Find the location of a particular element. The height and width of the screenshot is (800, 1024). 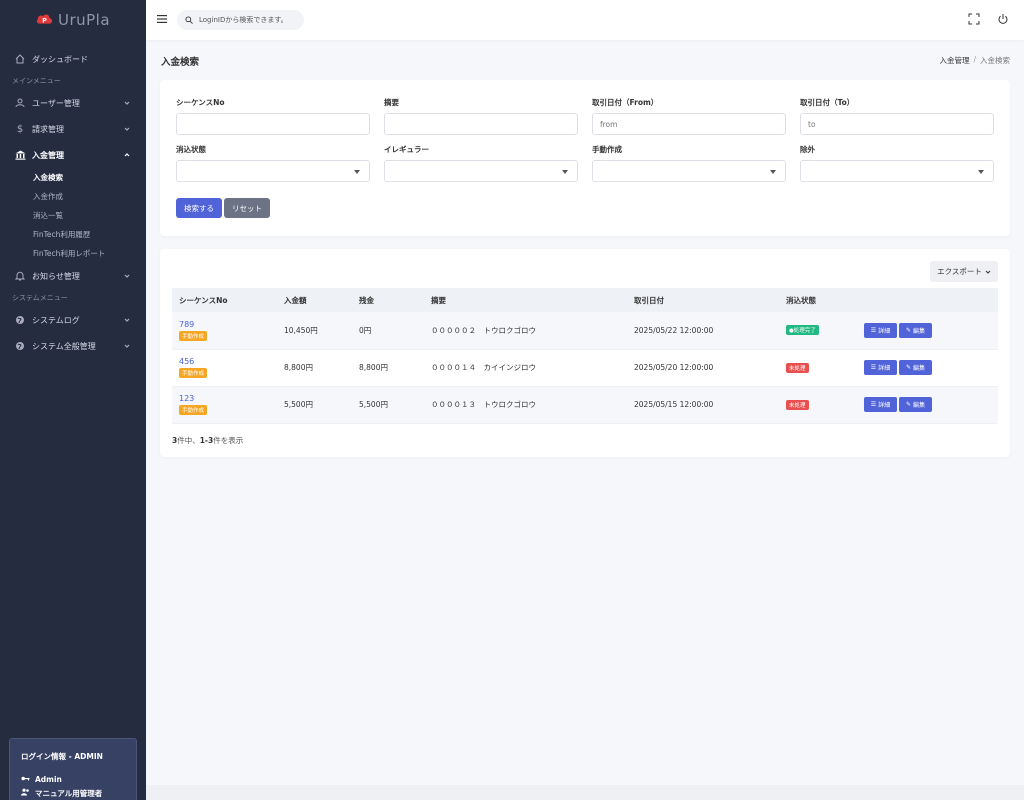

footer-strip is located at coordinates (585, 792).